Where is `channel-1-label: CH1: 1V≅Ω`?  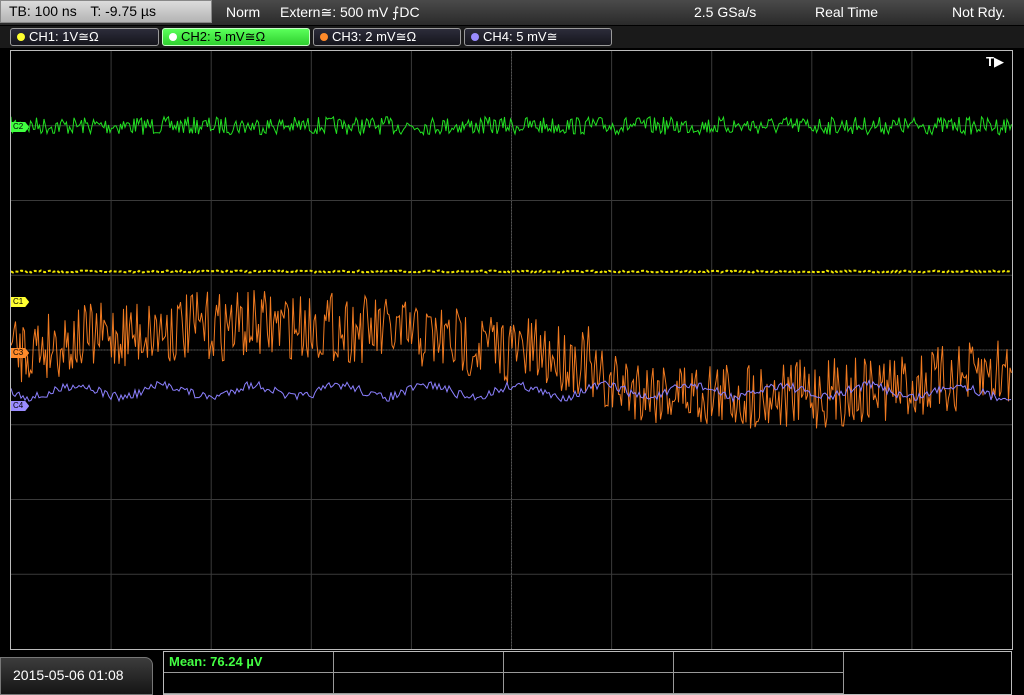 channel-1-label: CH1: 1V≅Ω is located at coordinates (64, 36).